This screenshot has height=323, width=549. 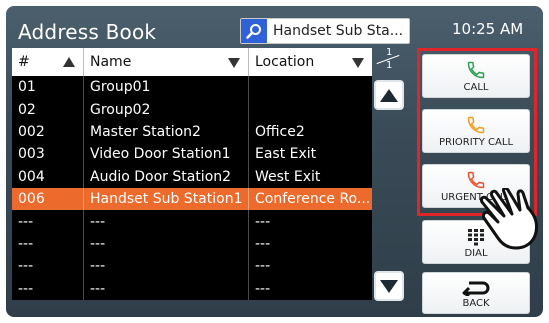 I want to click on table-row: 002 Master Station2 Office2, so click(x=192, y=132).